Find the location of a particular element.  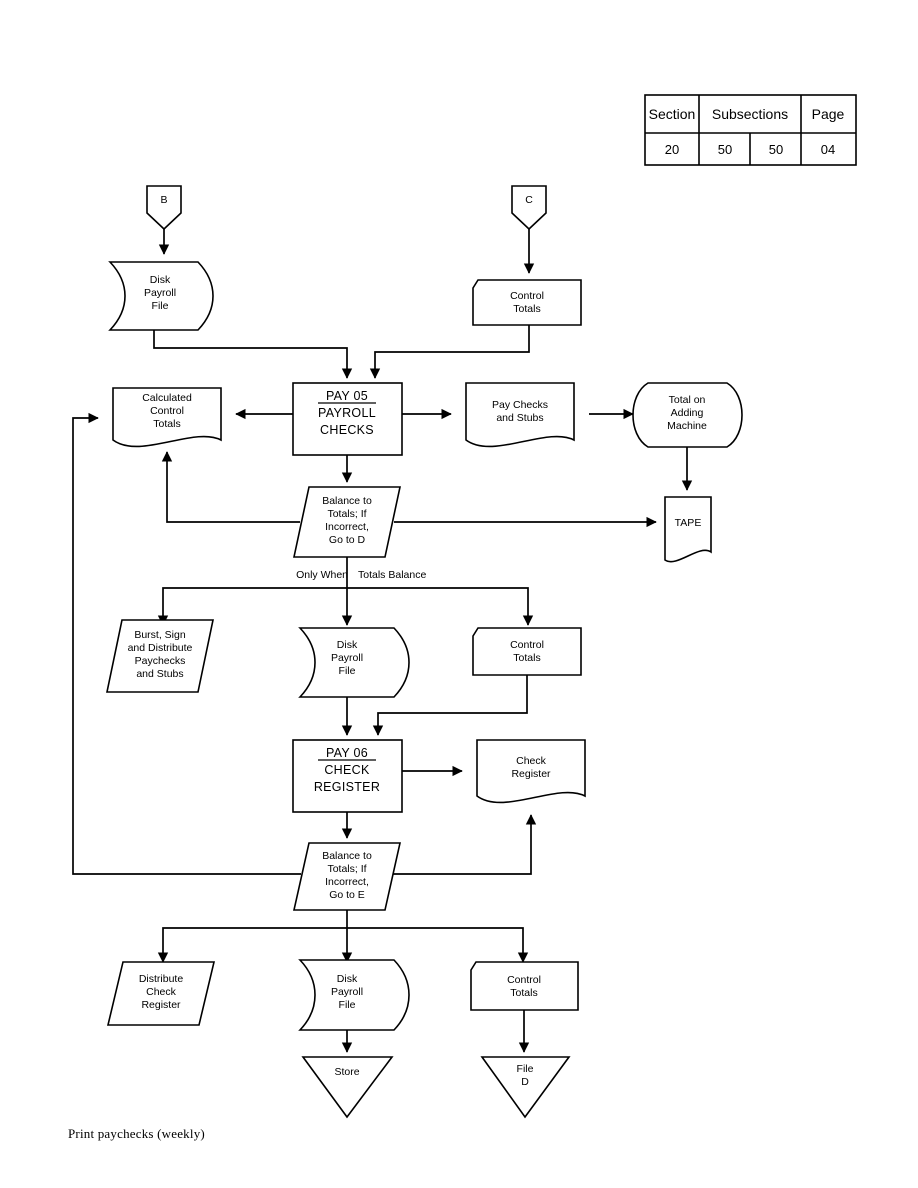

total-on-adding-machine-line2: Adding is located at coordinates (687, 413).